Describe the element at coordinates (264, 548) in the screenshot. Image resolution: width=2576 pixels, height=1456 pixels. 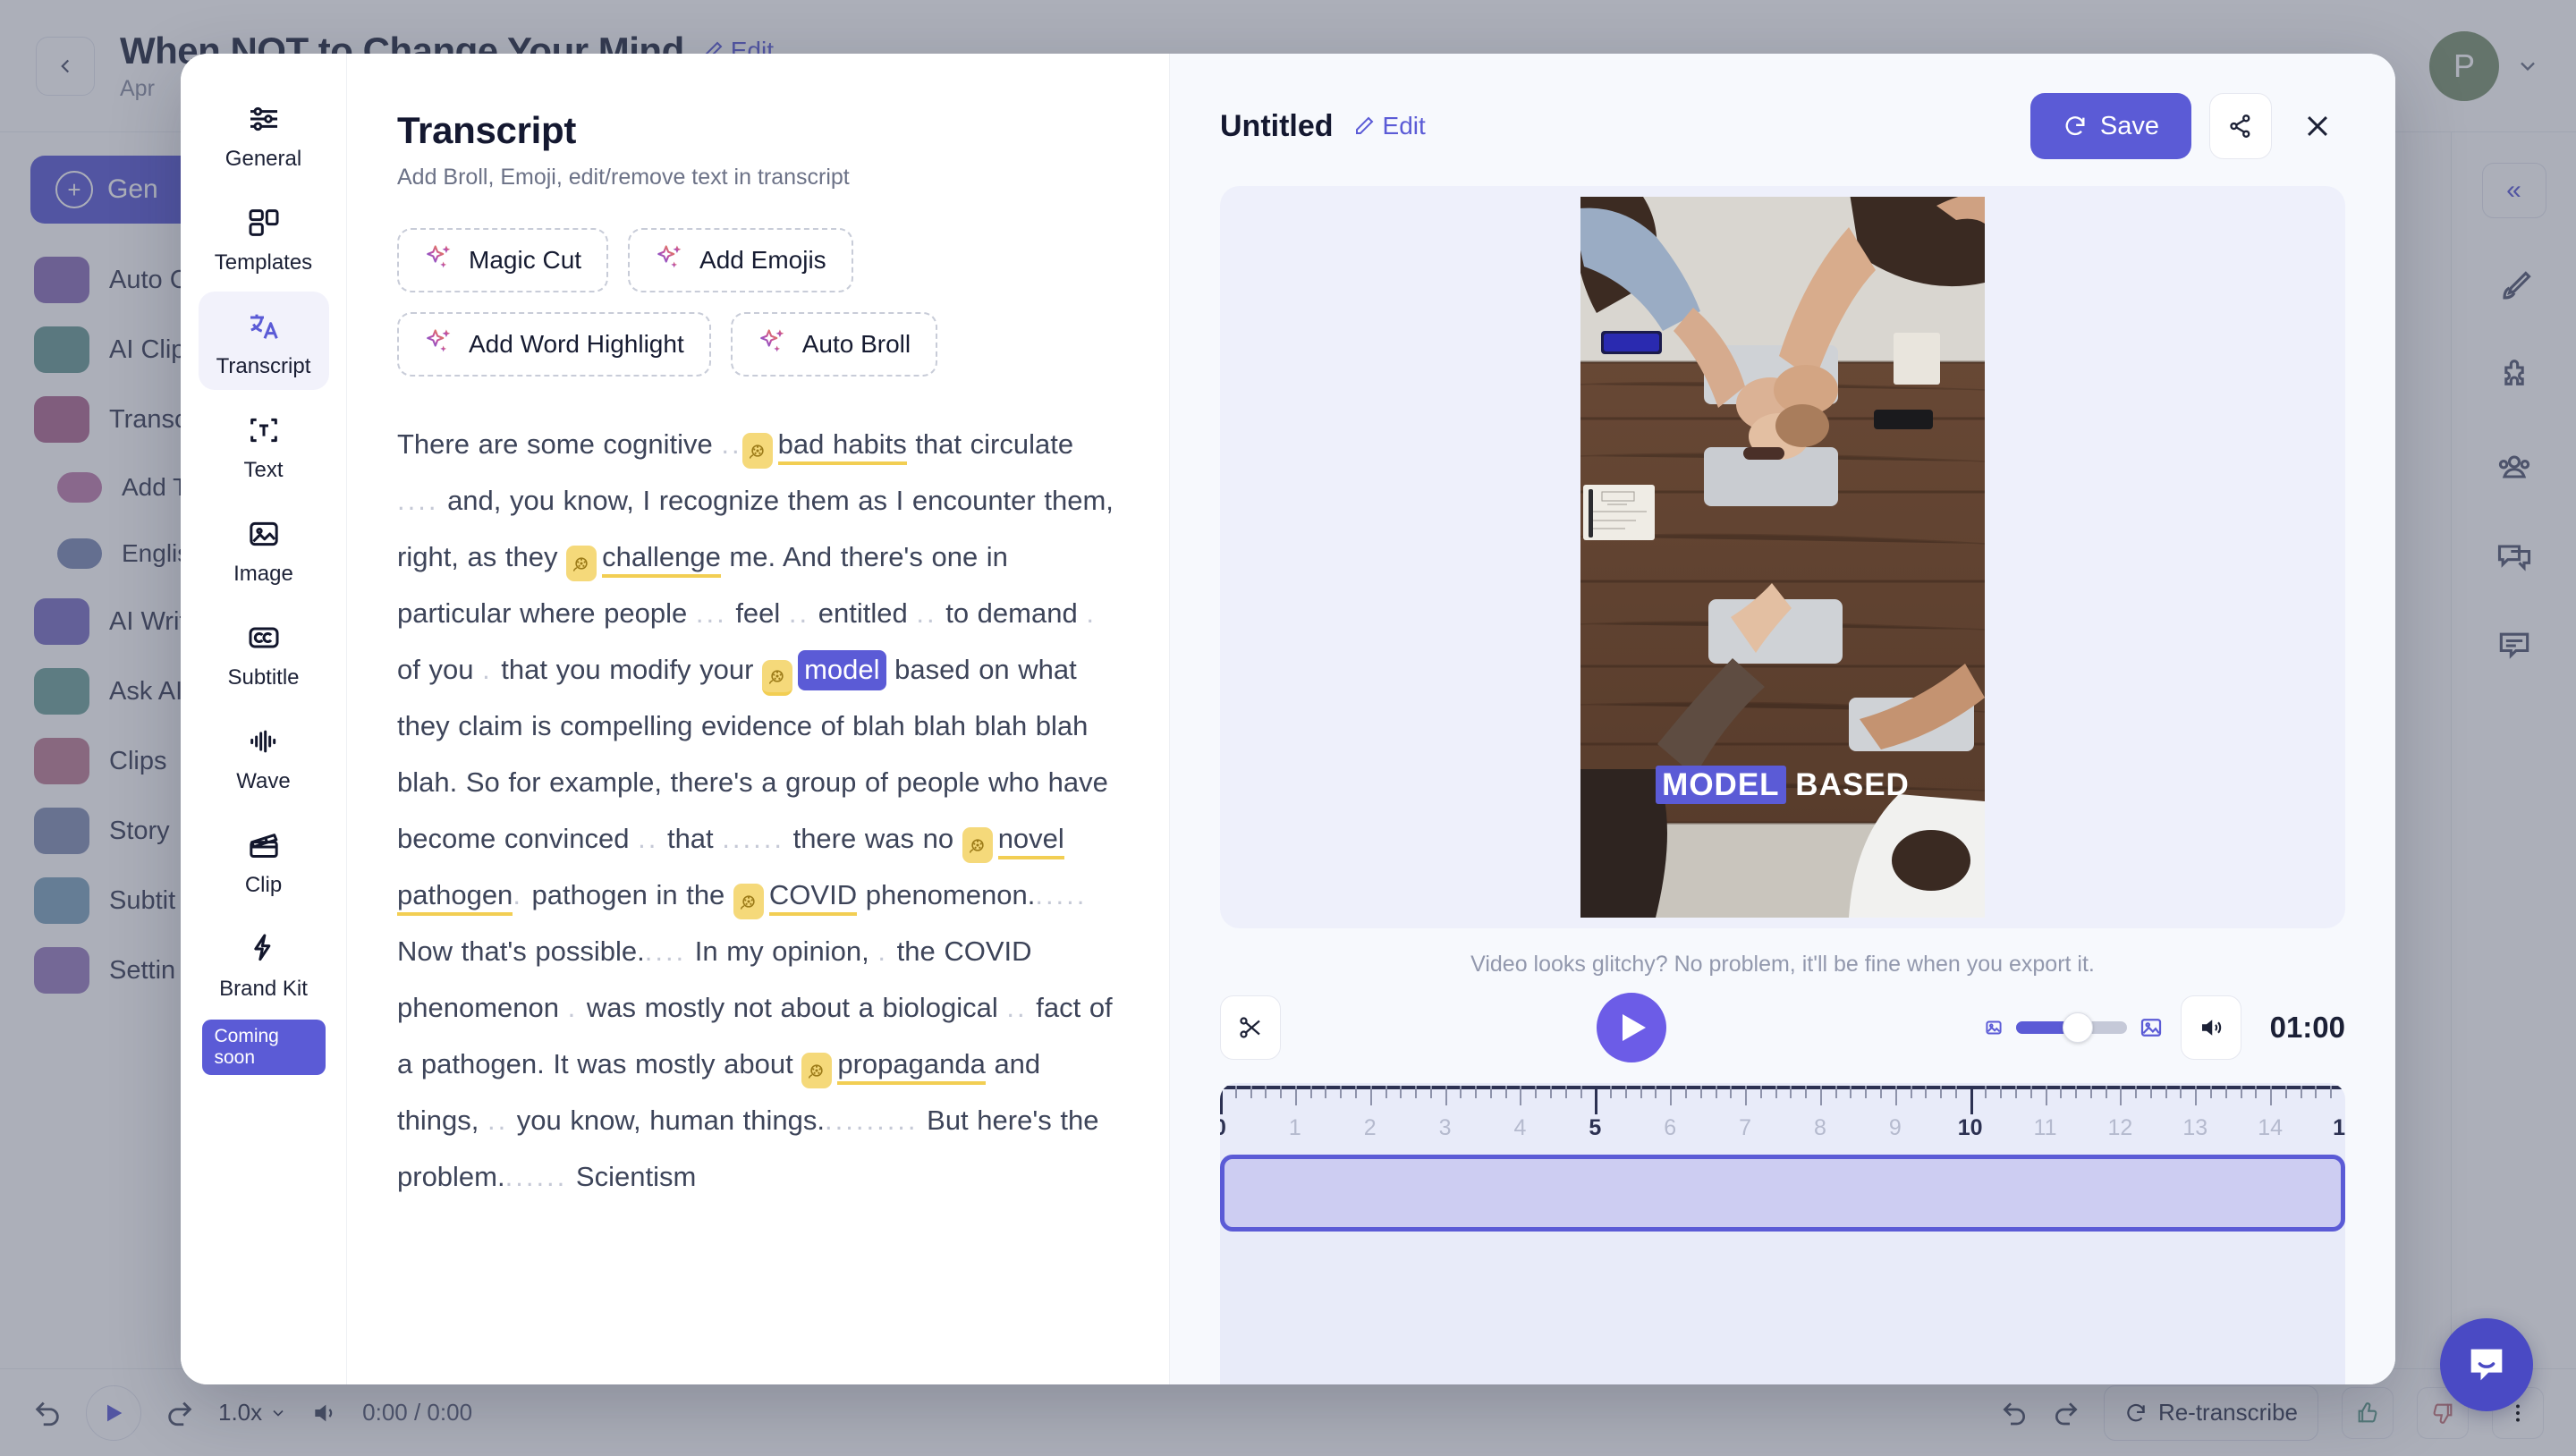
I see `tool-item-image: Image` at that location.